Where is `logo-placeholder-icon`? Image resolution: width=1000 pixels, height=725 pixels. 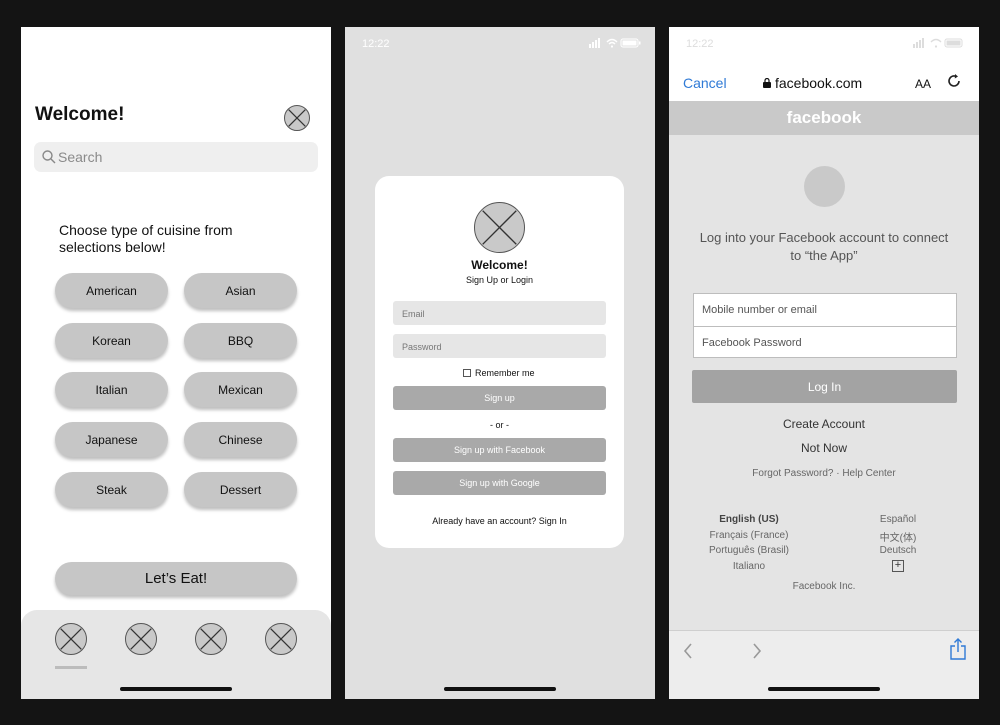
logo-placeholder-icon is located at coordinates (499, 227).